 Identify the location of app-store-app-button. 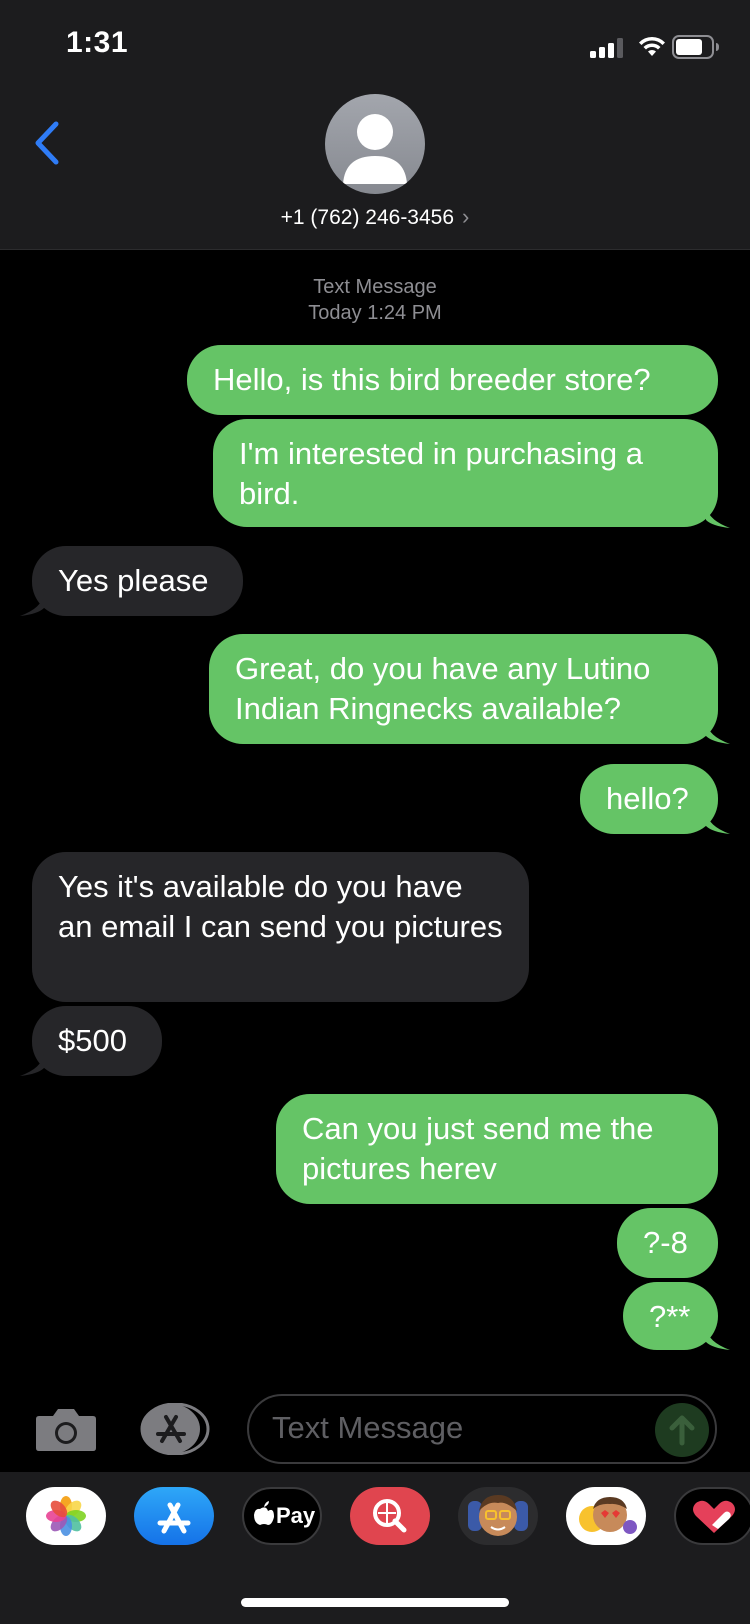
(174, 1516).